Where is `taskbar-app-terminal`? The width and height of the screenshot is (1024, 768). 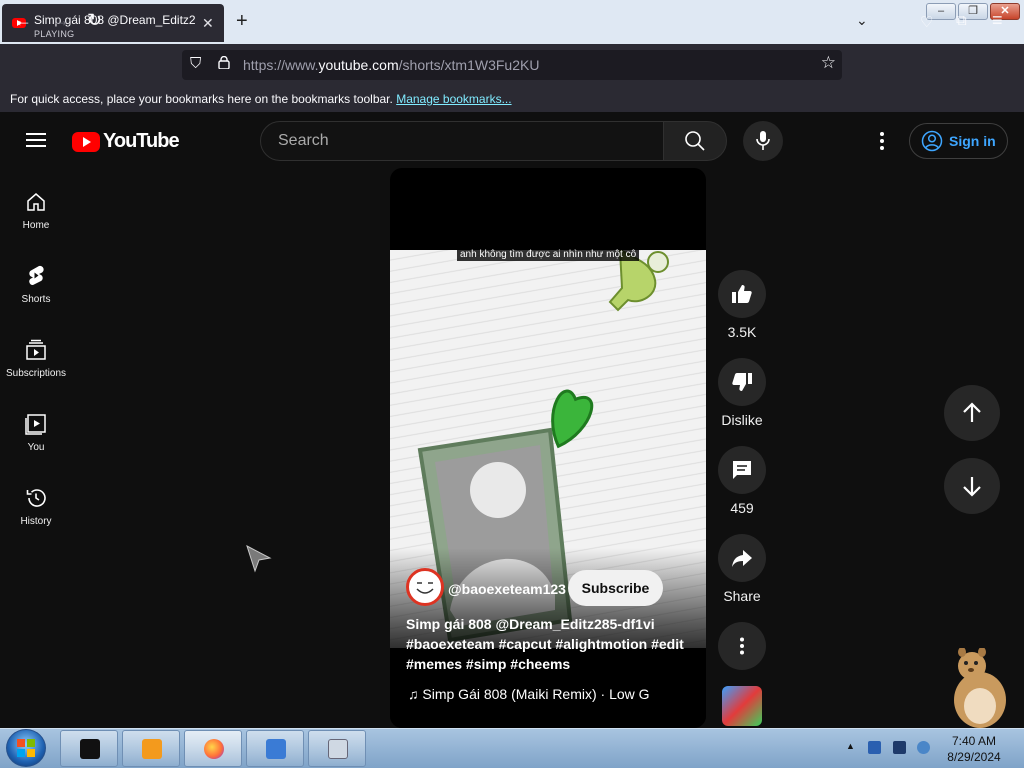 taskbar-app-terminal is located at coordinates (89, 748).